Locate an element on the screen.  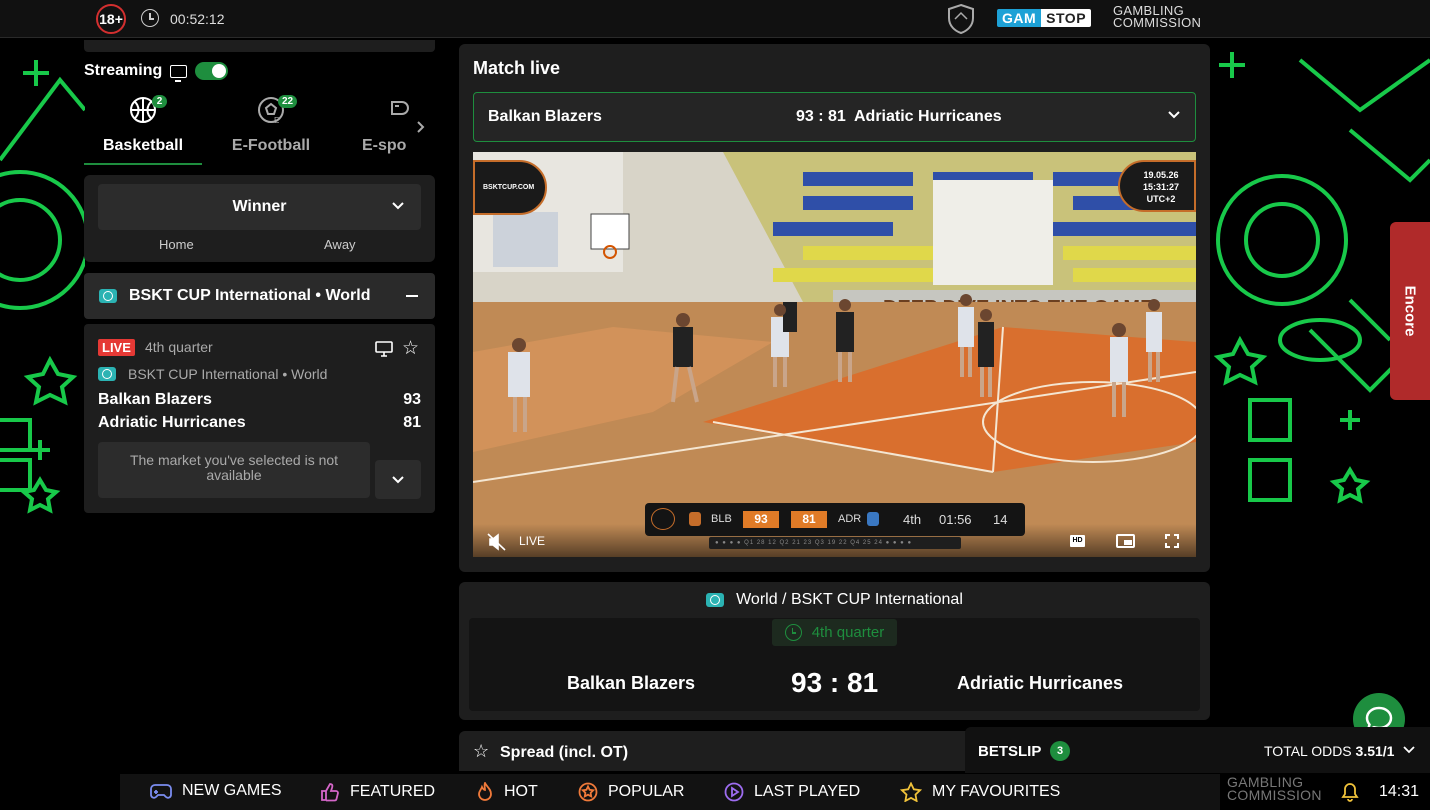
play-icon is located at coordinates (734, 792).